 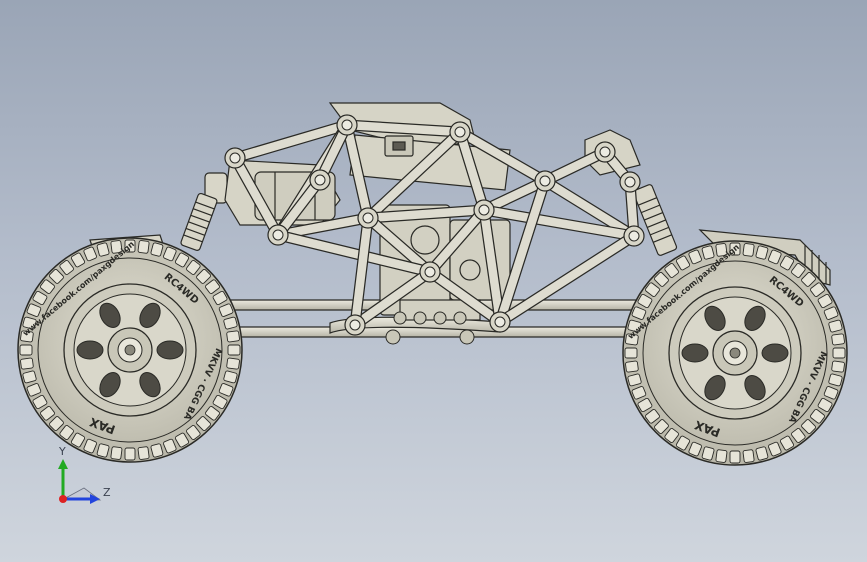 I want to click on front-shock, so click(x=655, y=220).